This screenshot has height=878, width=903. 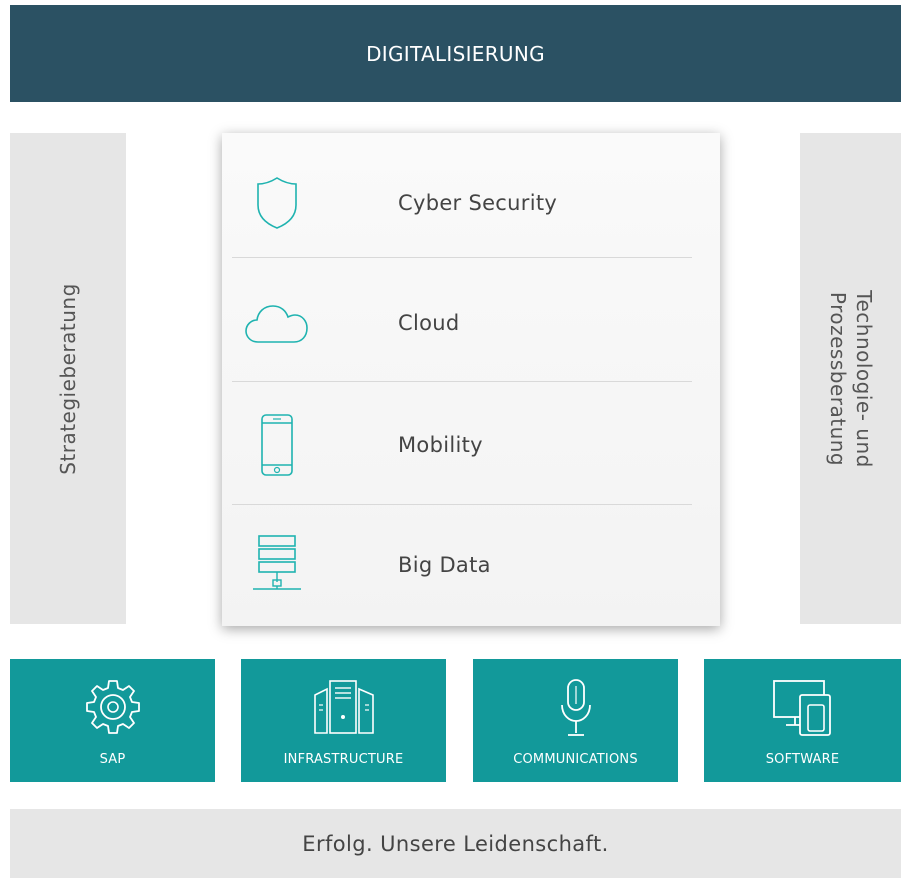 I want to click on right-pillar-label: Technologie- und Prozessberatung, so click(x=850, y=378).